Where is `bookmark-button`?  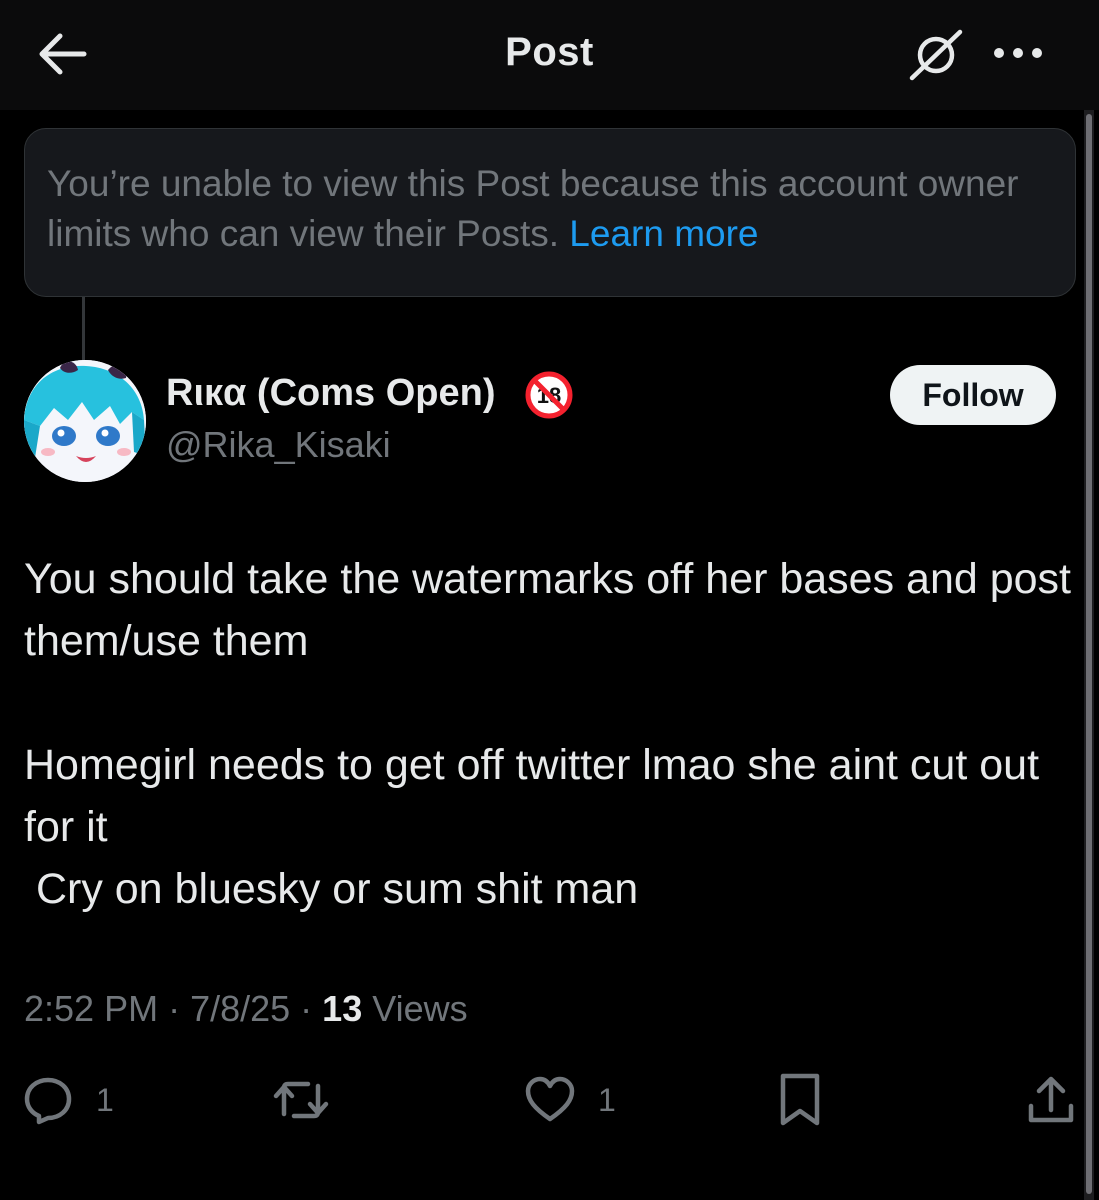
bookmark-button is located at coordinates (800, 1100).